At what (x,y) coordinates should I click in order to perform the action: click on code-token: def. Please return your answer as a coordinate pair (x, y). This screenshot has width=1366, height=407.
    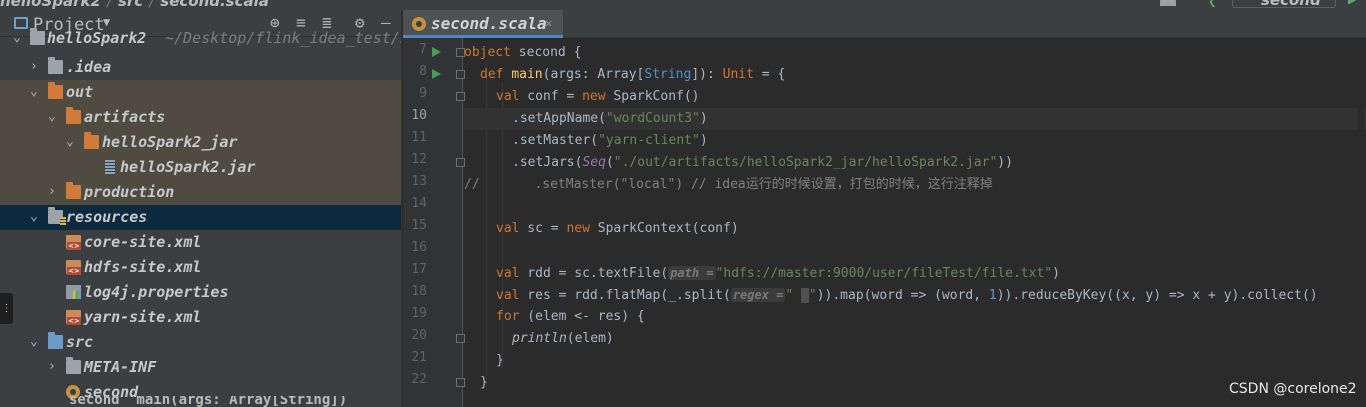
    Looking at the image, I should click on (496, 74).